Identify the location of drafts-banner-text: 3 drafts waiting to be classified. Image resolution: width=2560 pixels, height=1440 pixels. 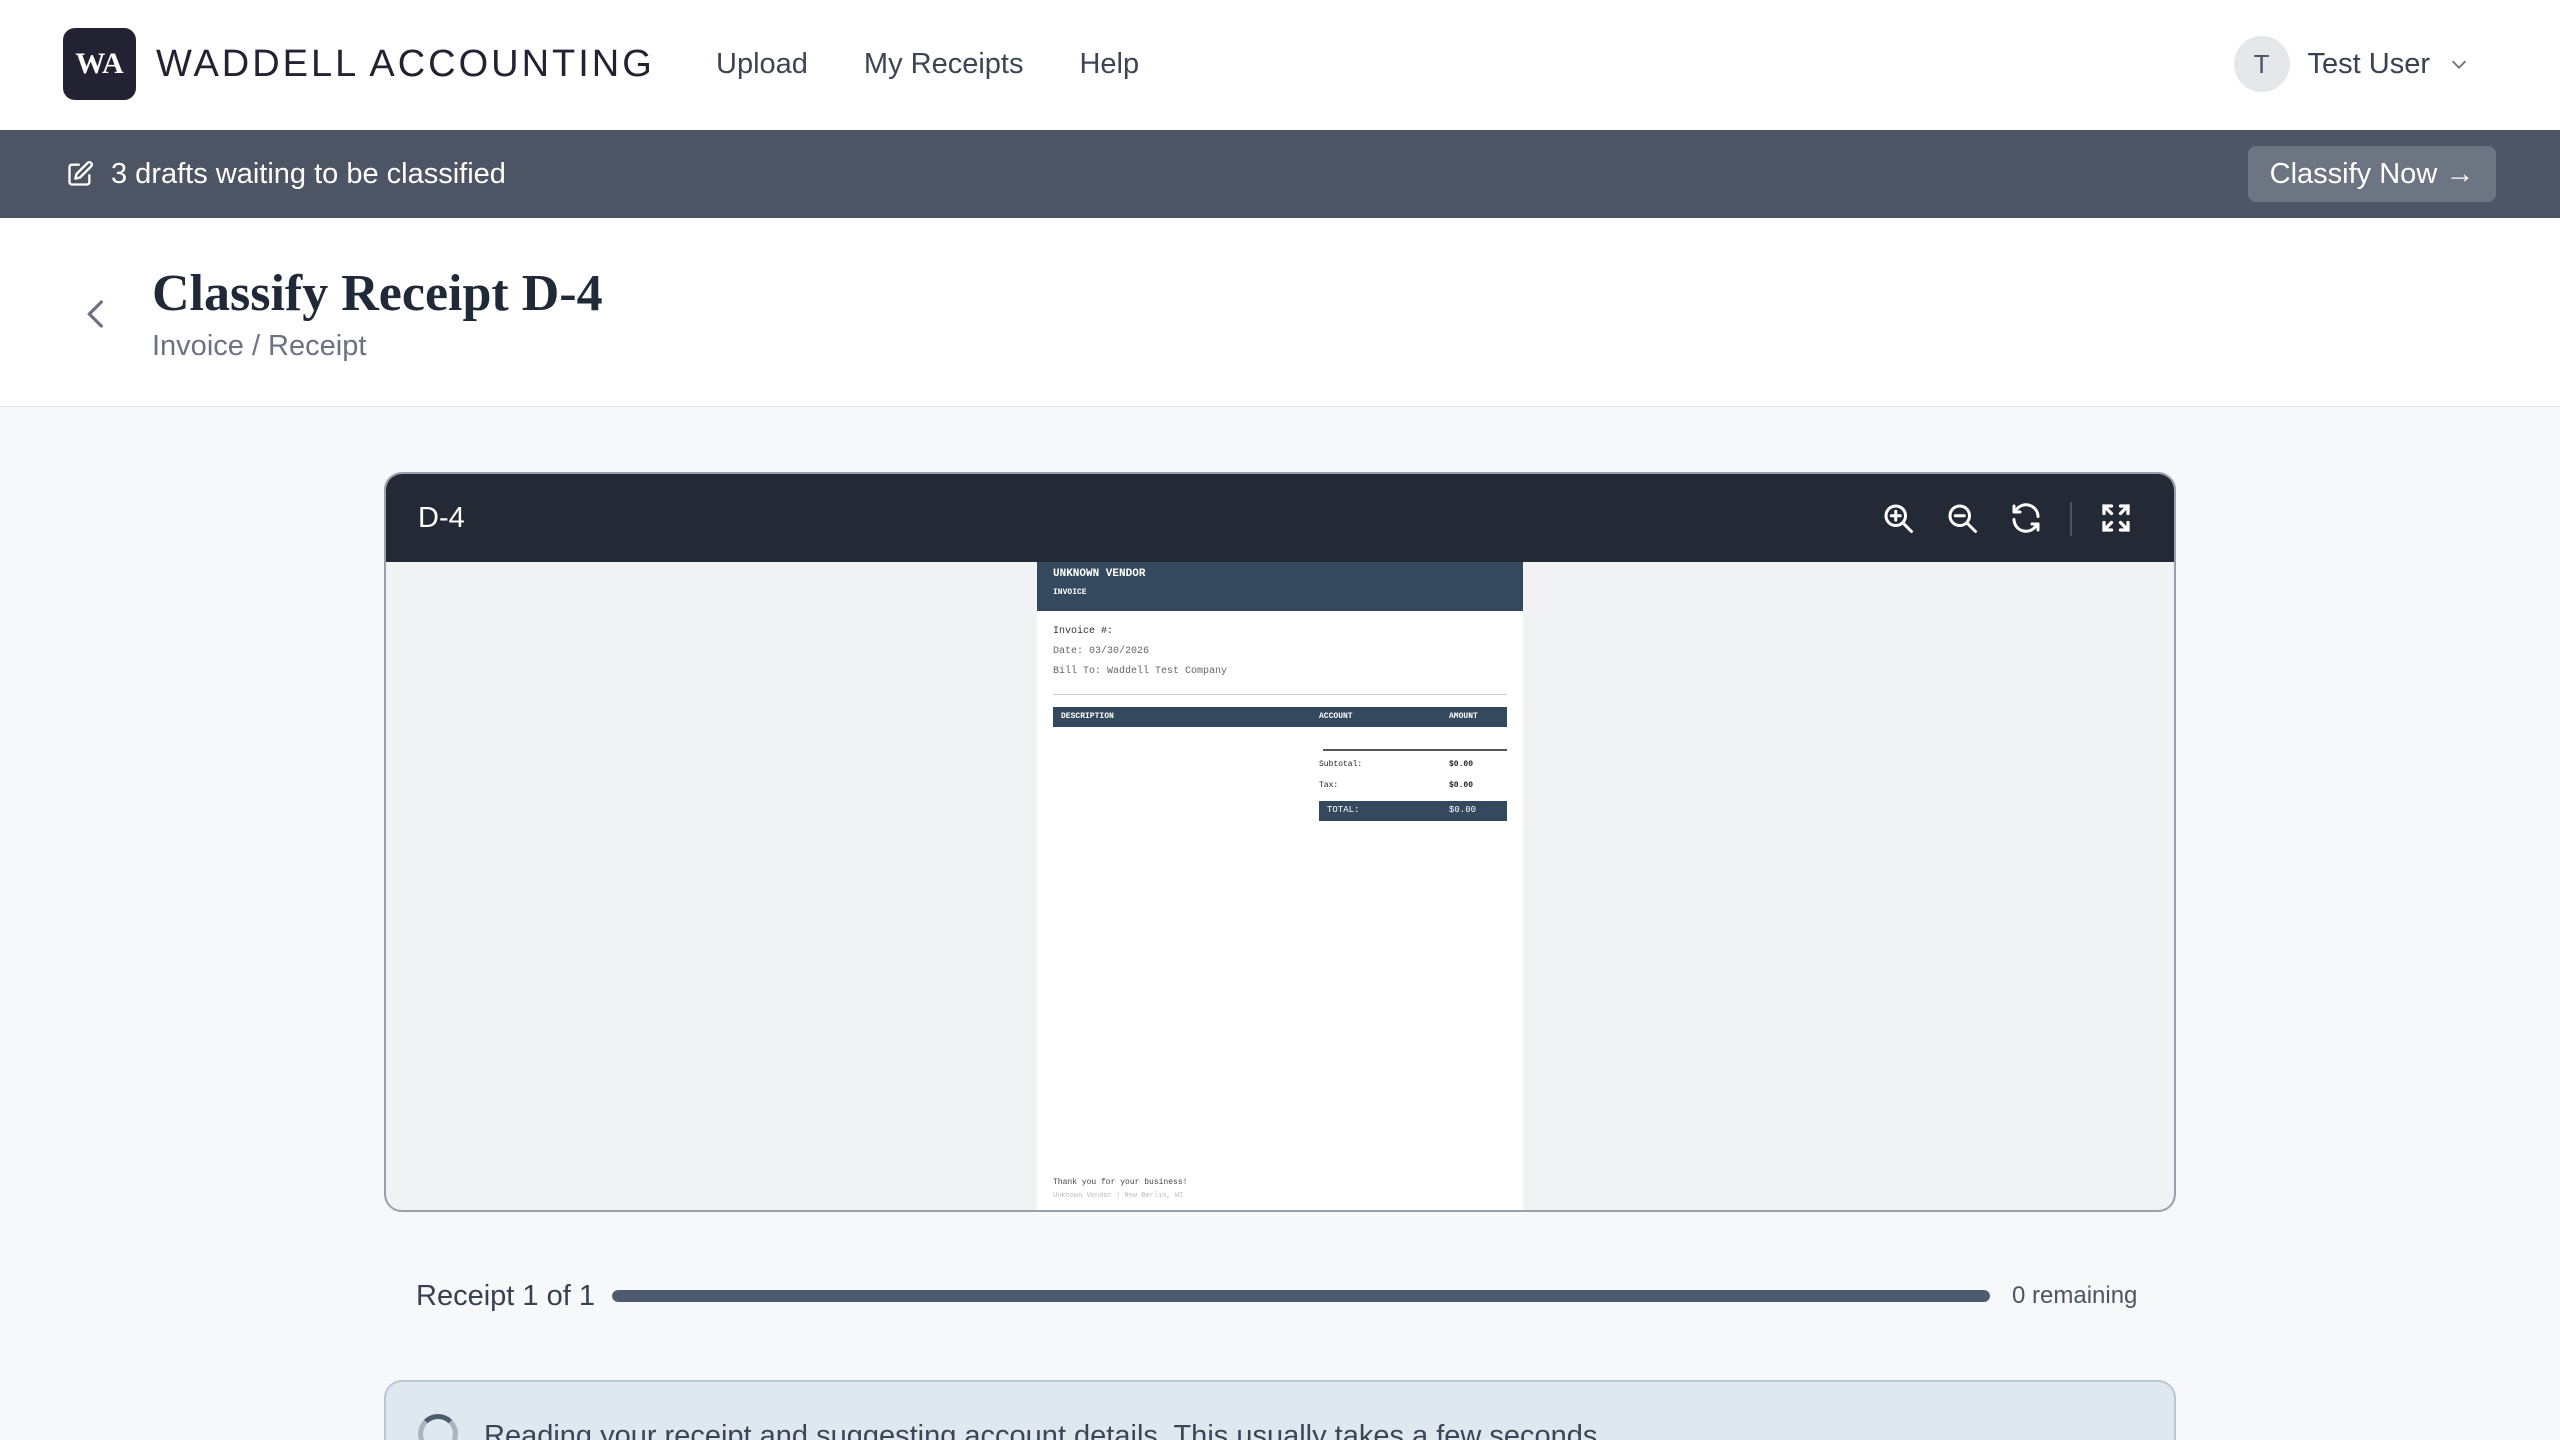
(308, 174).